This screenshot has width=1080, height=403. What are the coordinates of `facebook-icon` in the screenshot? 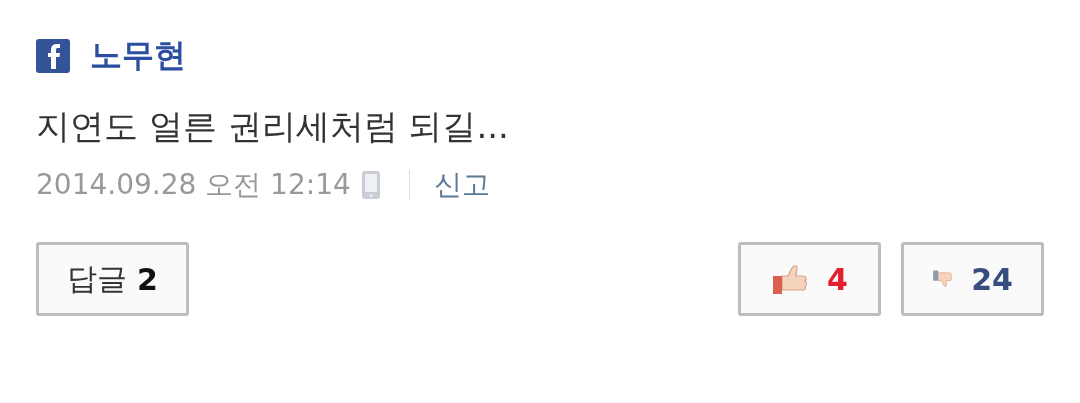 It's located at (53, 56).